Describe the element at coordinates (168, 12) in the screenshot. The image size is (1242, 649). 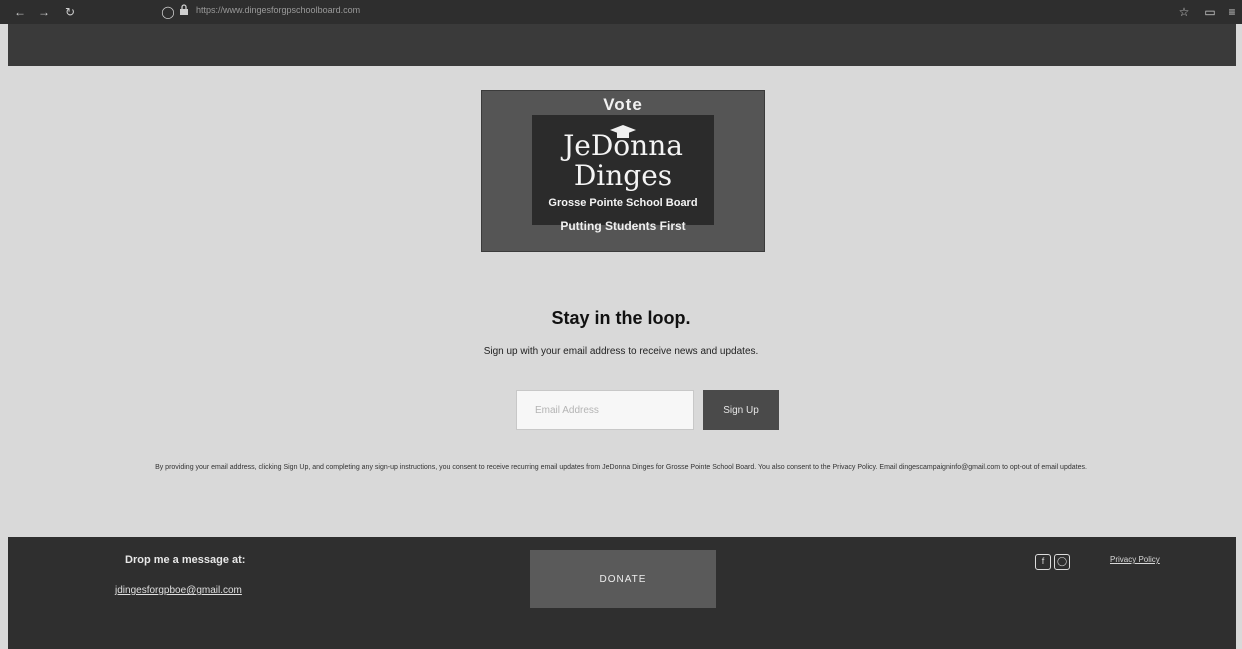
I see `shield-icon: ◯` at that location.